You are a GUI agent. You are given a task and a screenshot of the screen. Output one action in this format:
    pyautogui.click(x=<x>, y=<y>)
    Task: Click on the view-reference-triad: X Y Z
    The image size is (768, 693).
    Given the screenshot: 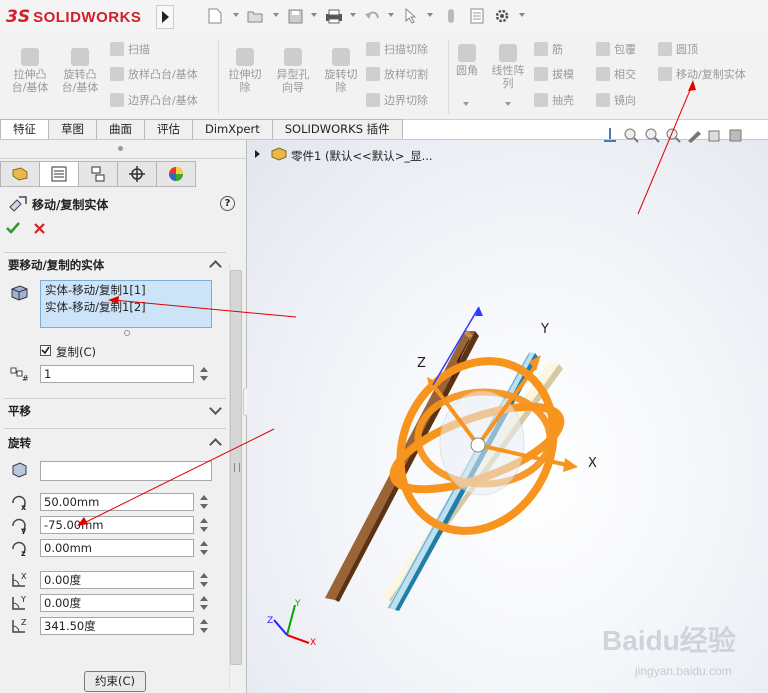 What is the action you would take?
    pyautogui.click(x=291, y=623)
    